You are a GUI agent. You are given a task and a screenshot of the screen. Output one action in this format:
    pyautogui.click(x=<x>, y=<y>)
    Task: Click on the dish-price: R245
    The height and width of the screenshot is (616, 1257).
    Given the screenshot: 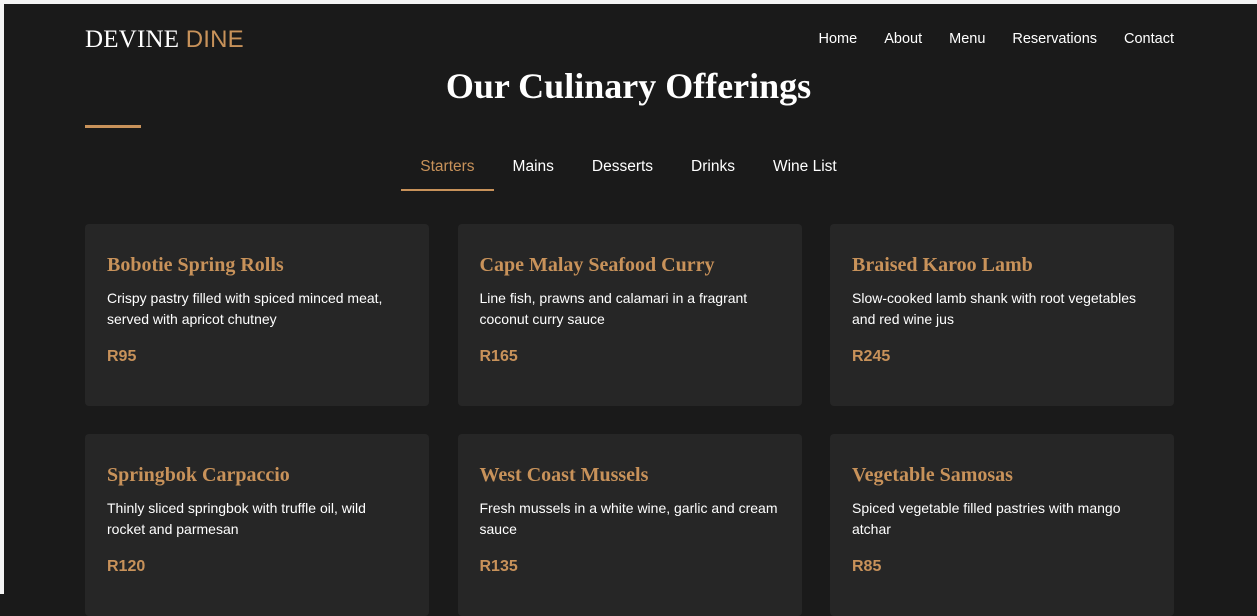 What is the action you would take?
    pyautogui.click(x=871, y=356)
    